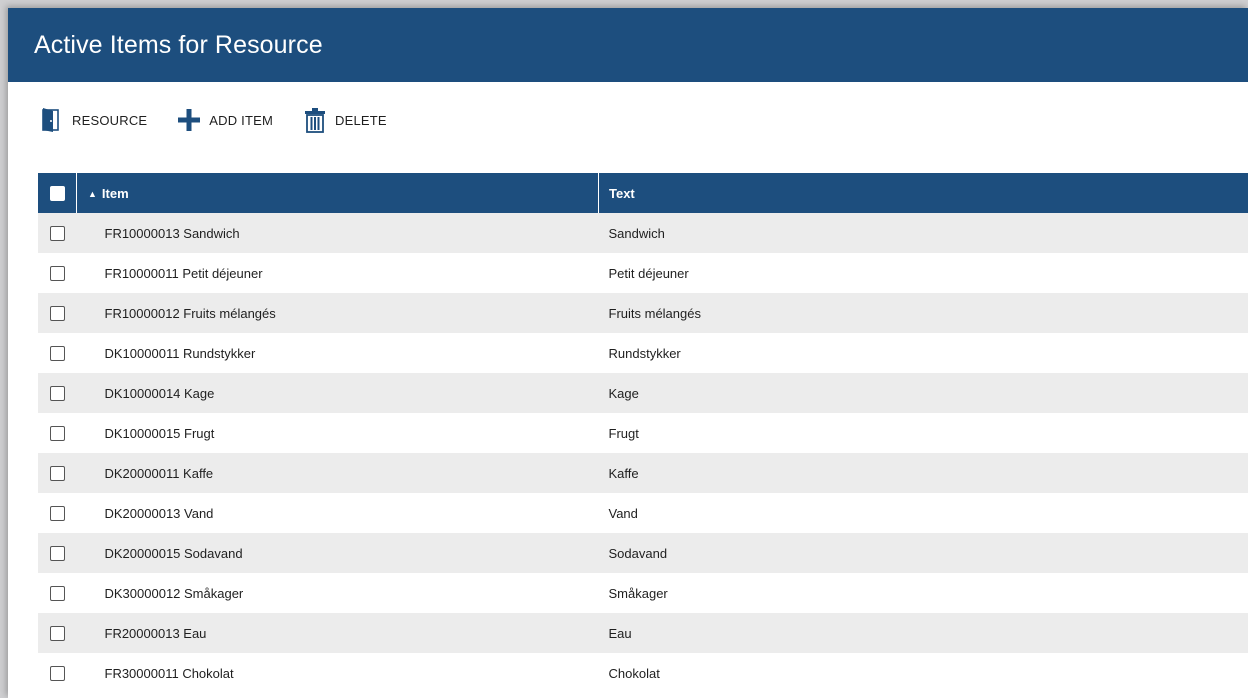 Image resolution: width=1248 pixels, height=698 pixels. Describe the element at coordinates (337, 193) in the screenshot. I see `column-header-item: ▲ Item` at that location.